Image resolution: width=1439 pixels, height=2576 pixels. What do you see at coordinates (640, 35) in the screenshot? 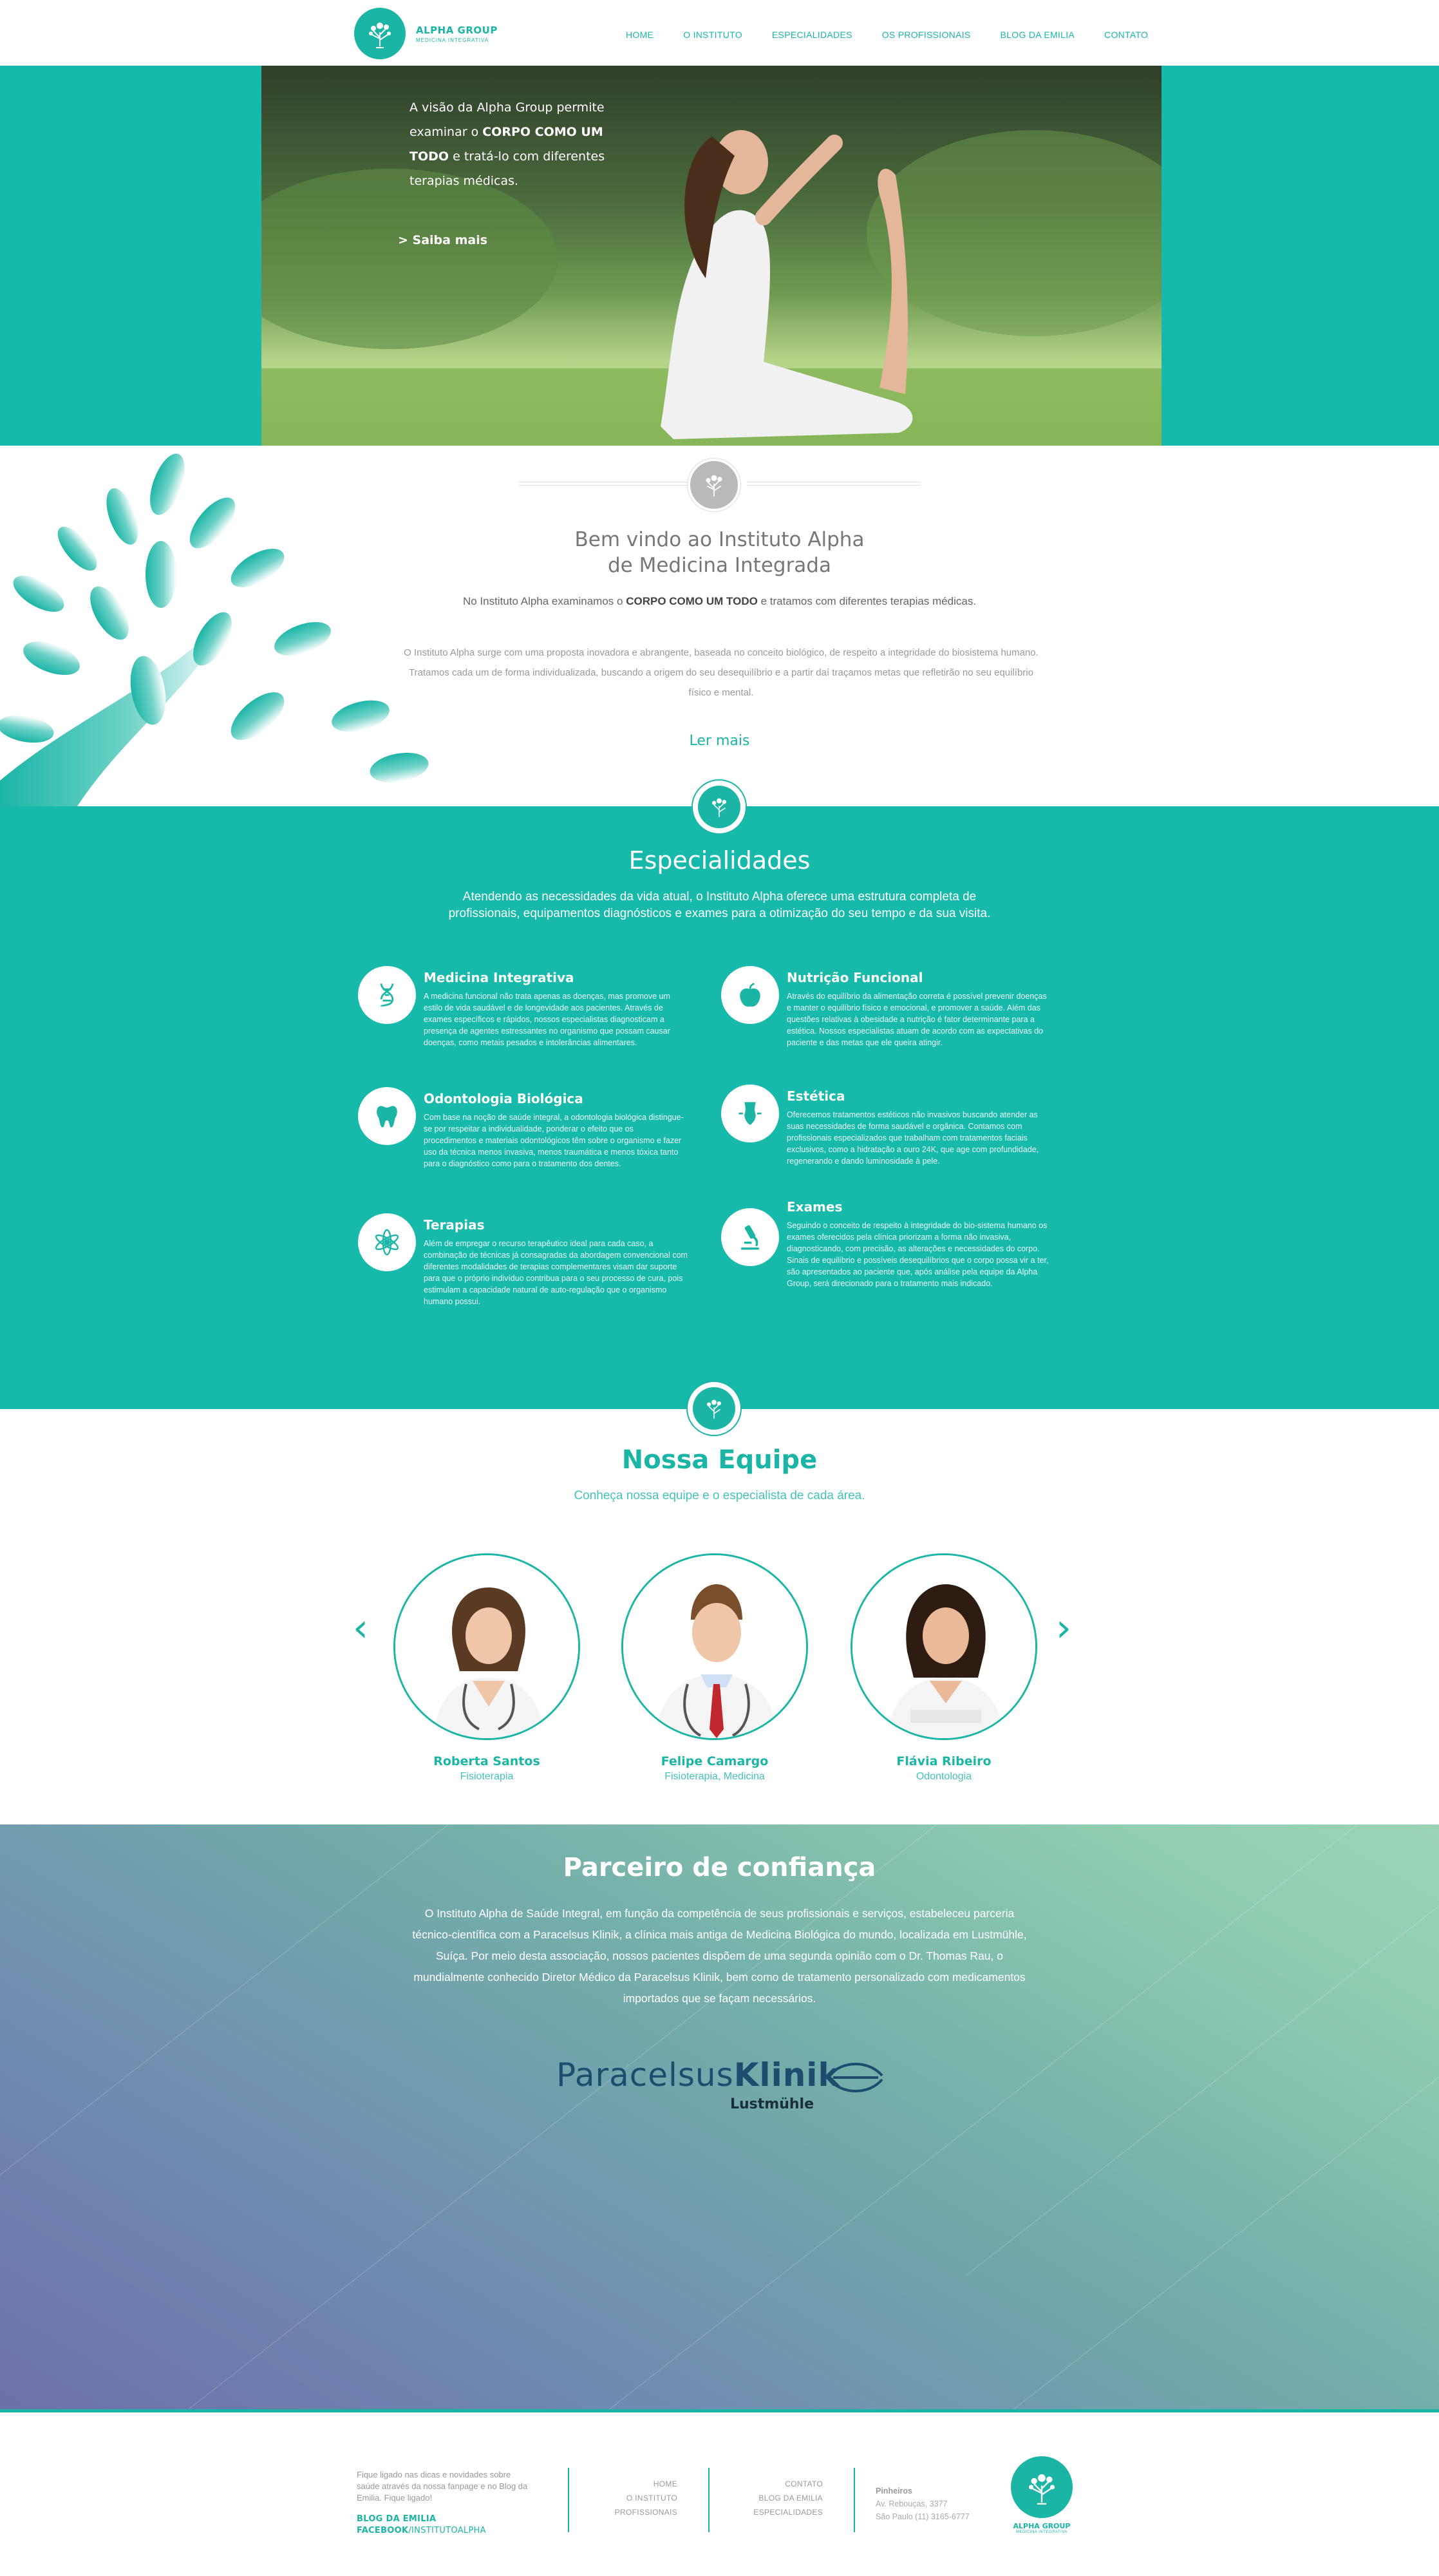
I see `nav-home: HOME` at bounding box center [640, 35].